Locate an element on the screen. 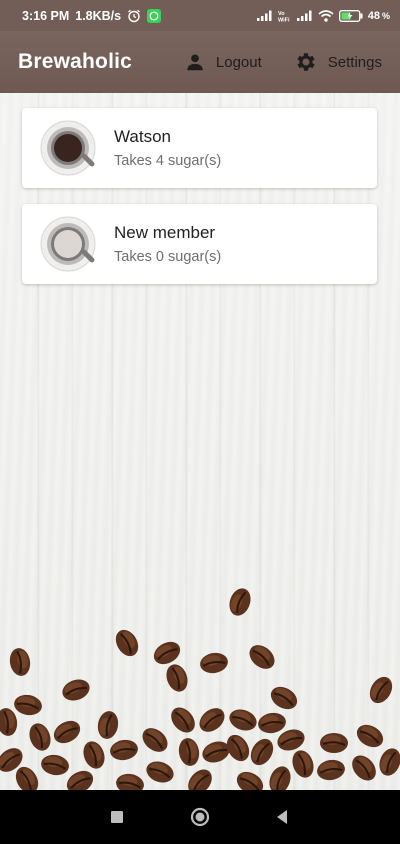 The width and height of the screenshot is (400, 844). battery-percent: 48 is located at coordinates (373, 15).